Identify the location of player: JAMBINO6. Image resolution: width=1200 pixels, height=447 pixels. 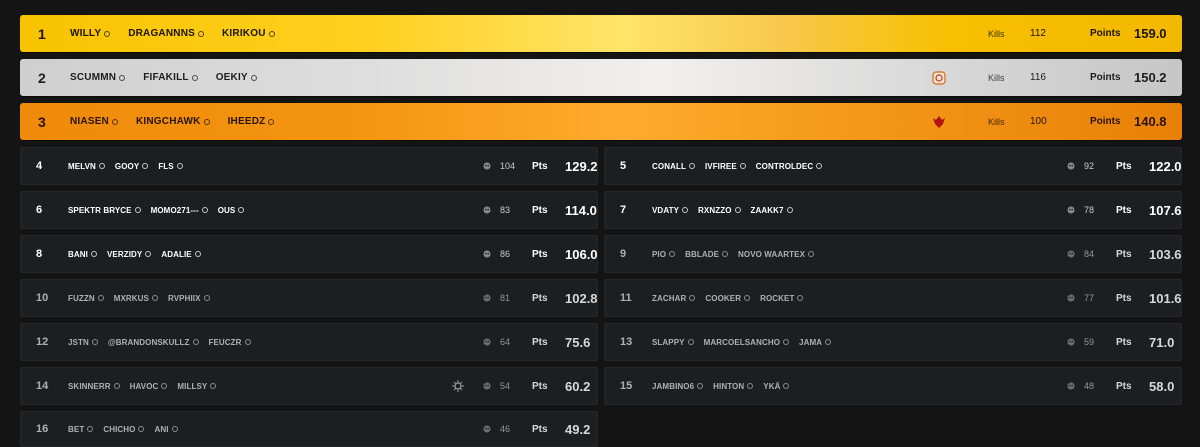
(678, 386).